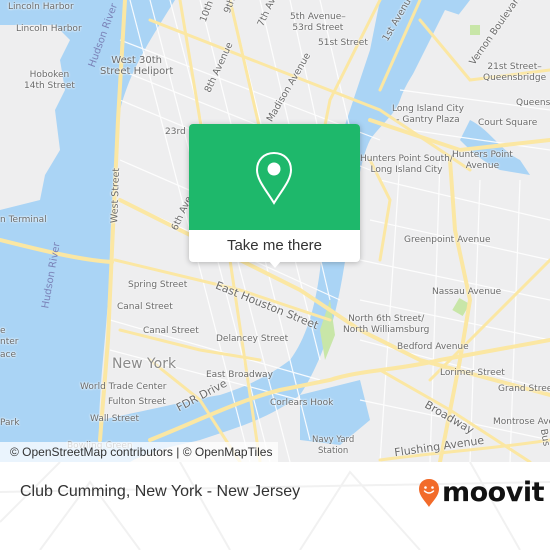 Image resolution: width=550 pixels, height=550 pixels. Describe the element at coordinates (275, 264) in the screenshot. I see `popup-pointer` at that location.